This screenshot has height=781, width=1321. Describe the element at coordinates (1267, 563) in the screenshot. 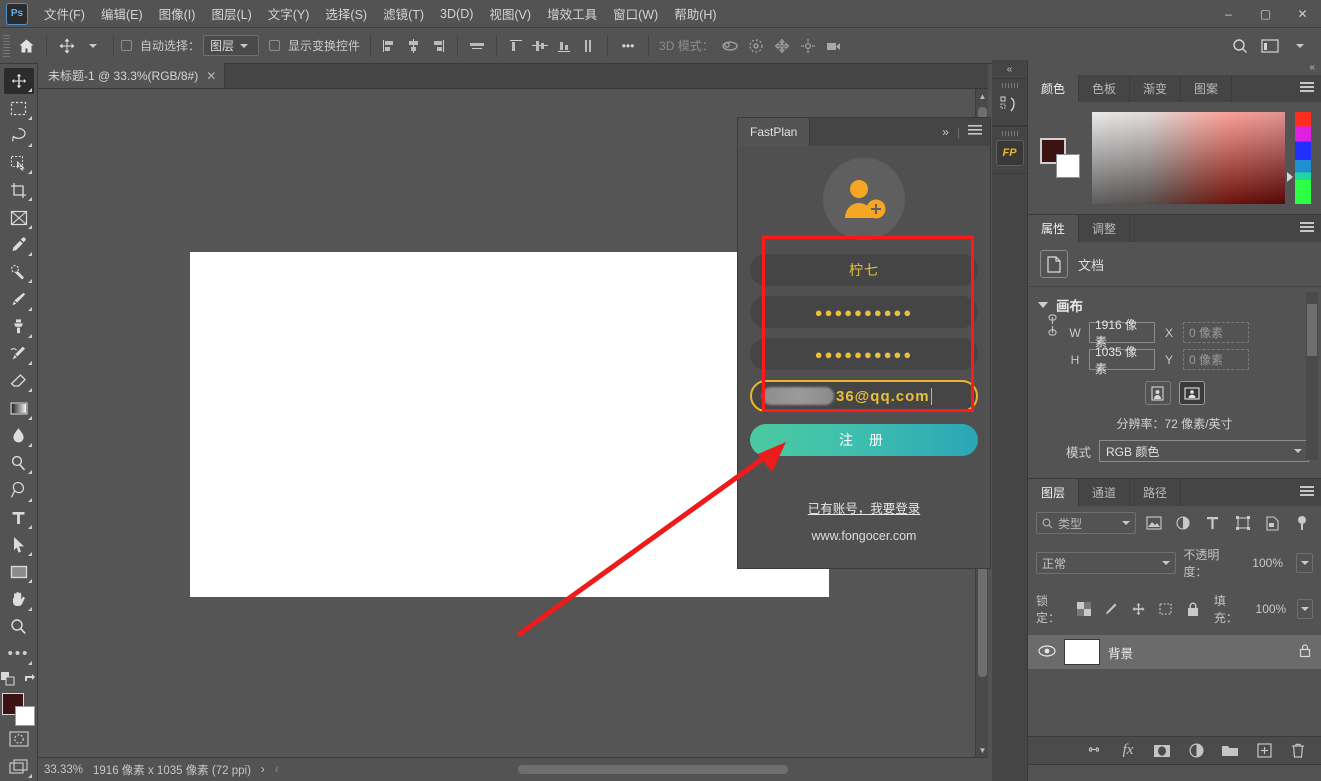

I see `opacity-input: 100%` at that location.